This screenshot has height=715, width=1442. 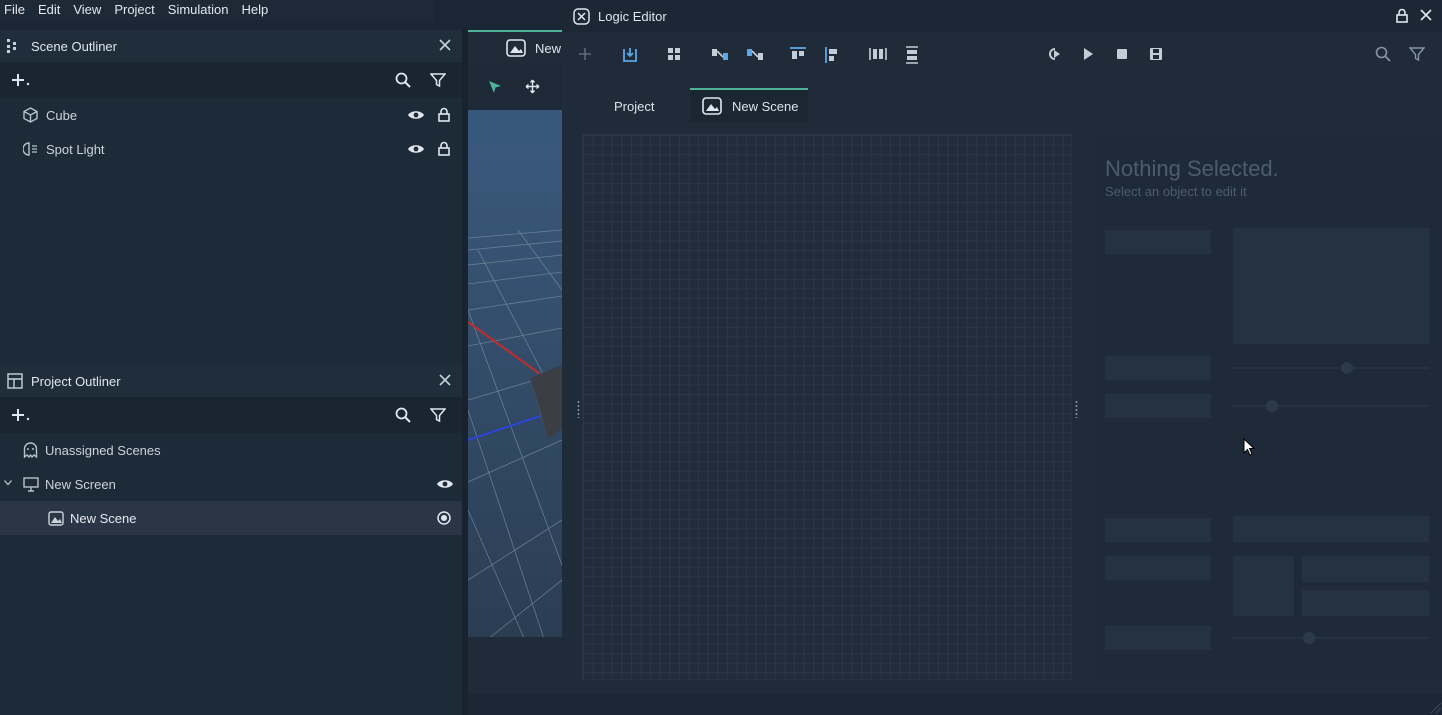 What do you see at coordinates (1002, 704) in the screenshot?
I see `status-bar` at bounding box center [1002, 704].